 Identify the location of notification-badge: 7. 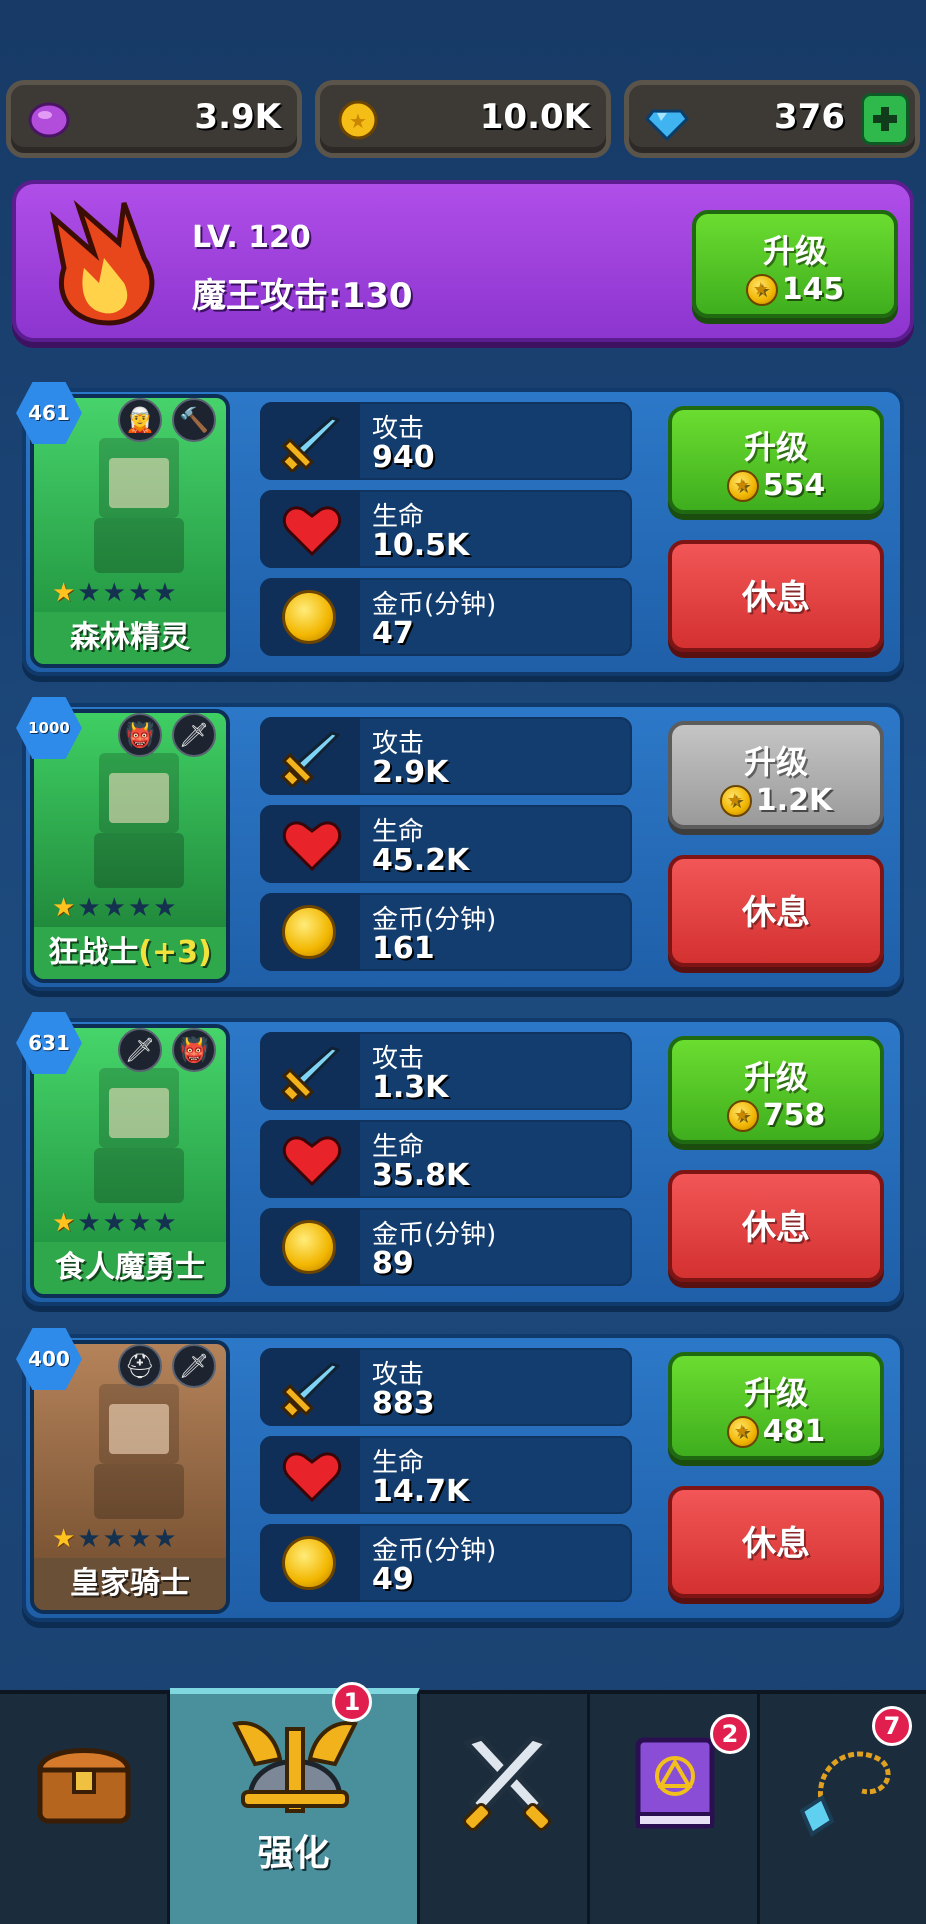
(892, 1726).